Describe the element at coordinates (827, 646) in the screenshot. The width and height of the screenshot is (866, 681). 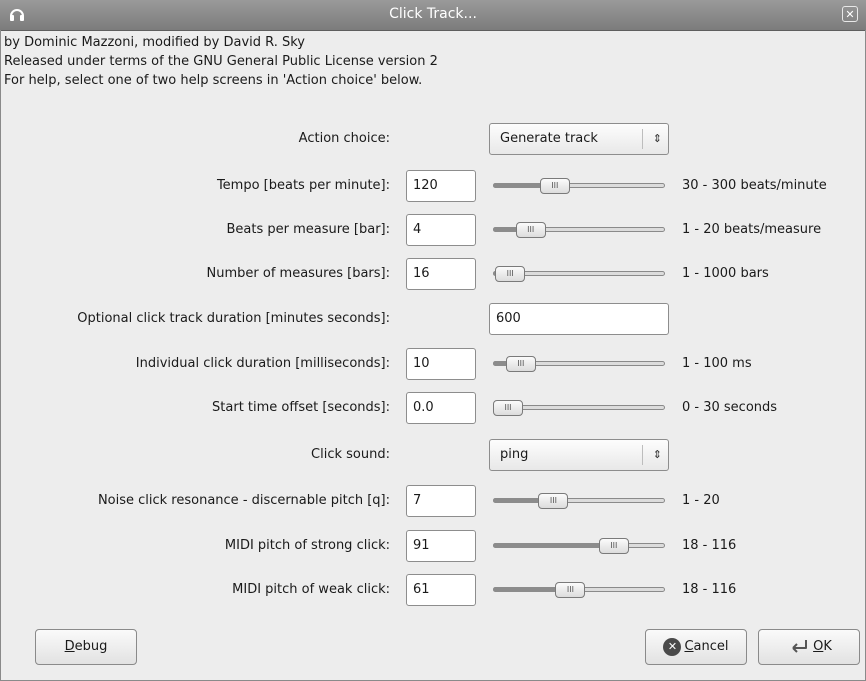
I see `ok-label: K` at that location.